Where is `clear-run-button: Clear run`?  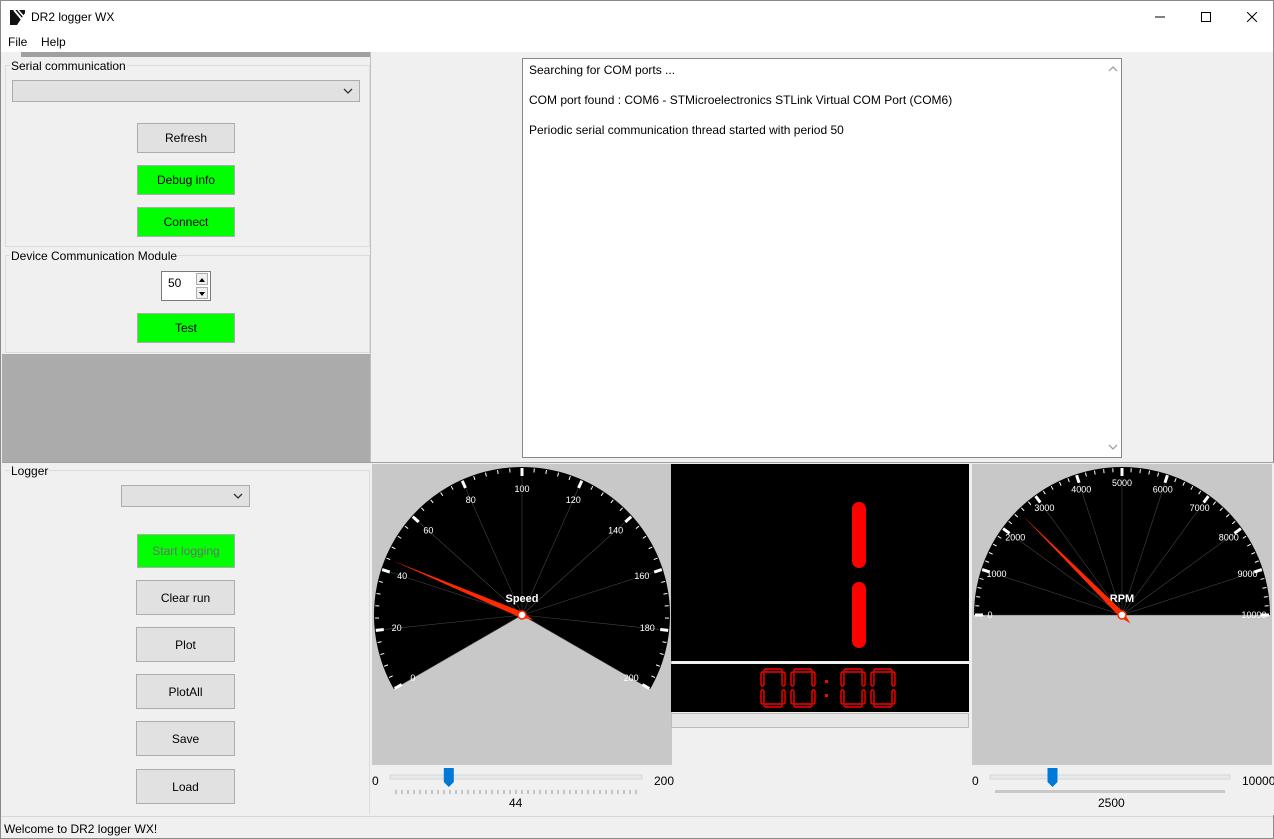
clear-run-button: Clear run is located at coordinates (185, 597).